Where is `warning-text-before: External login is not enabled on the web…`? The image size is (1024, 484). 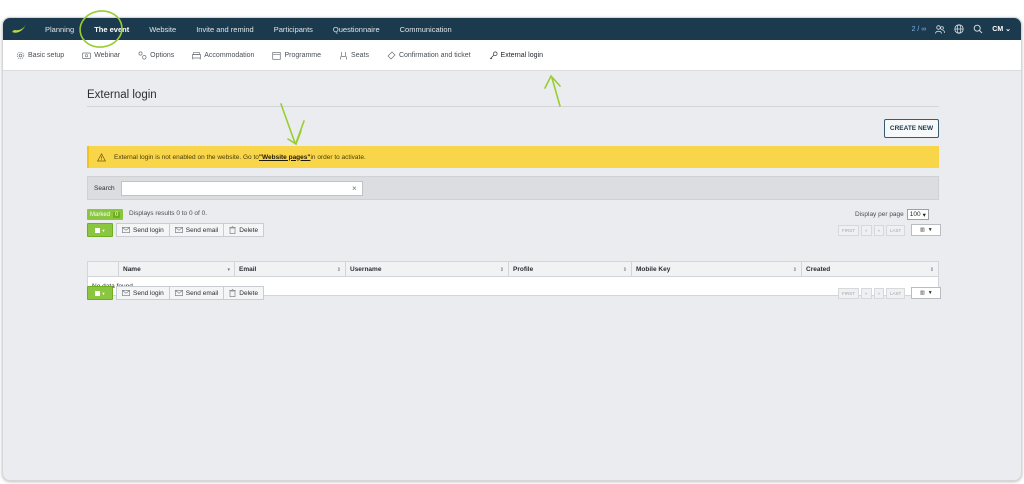 warning-text-before: External login is not enabled on the web… is located at coordinates (186, 157).